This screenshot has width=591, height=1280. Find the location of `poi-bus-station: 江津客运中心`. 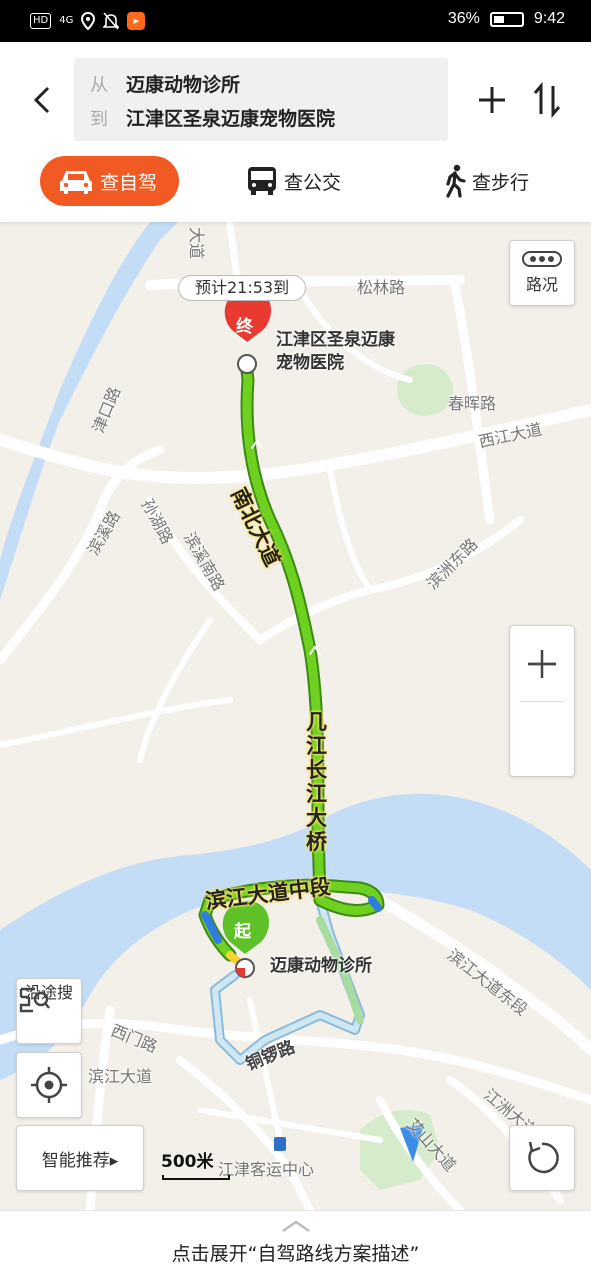

poi-bus-station: 江津客运中心 is located at coordinates (266, 1168).